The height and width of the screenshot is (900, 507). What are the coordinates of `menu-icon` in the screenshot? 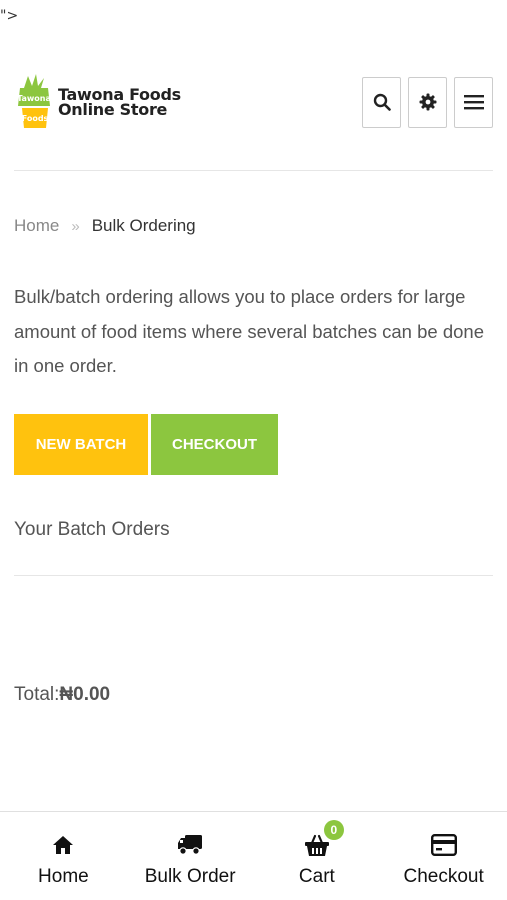 It's located at (473, 102).